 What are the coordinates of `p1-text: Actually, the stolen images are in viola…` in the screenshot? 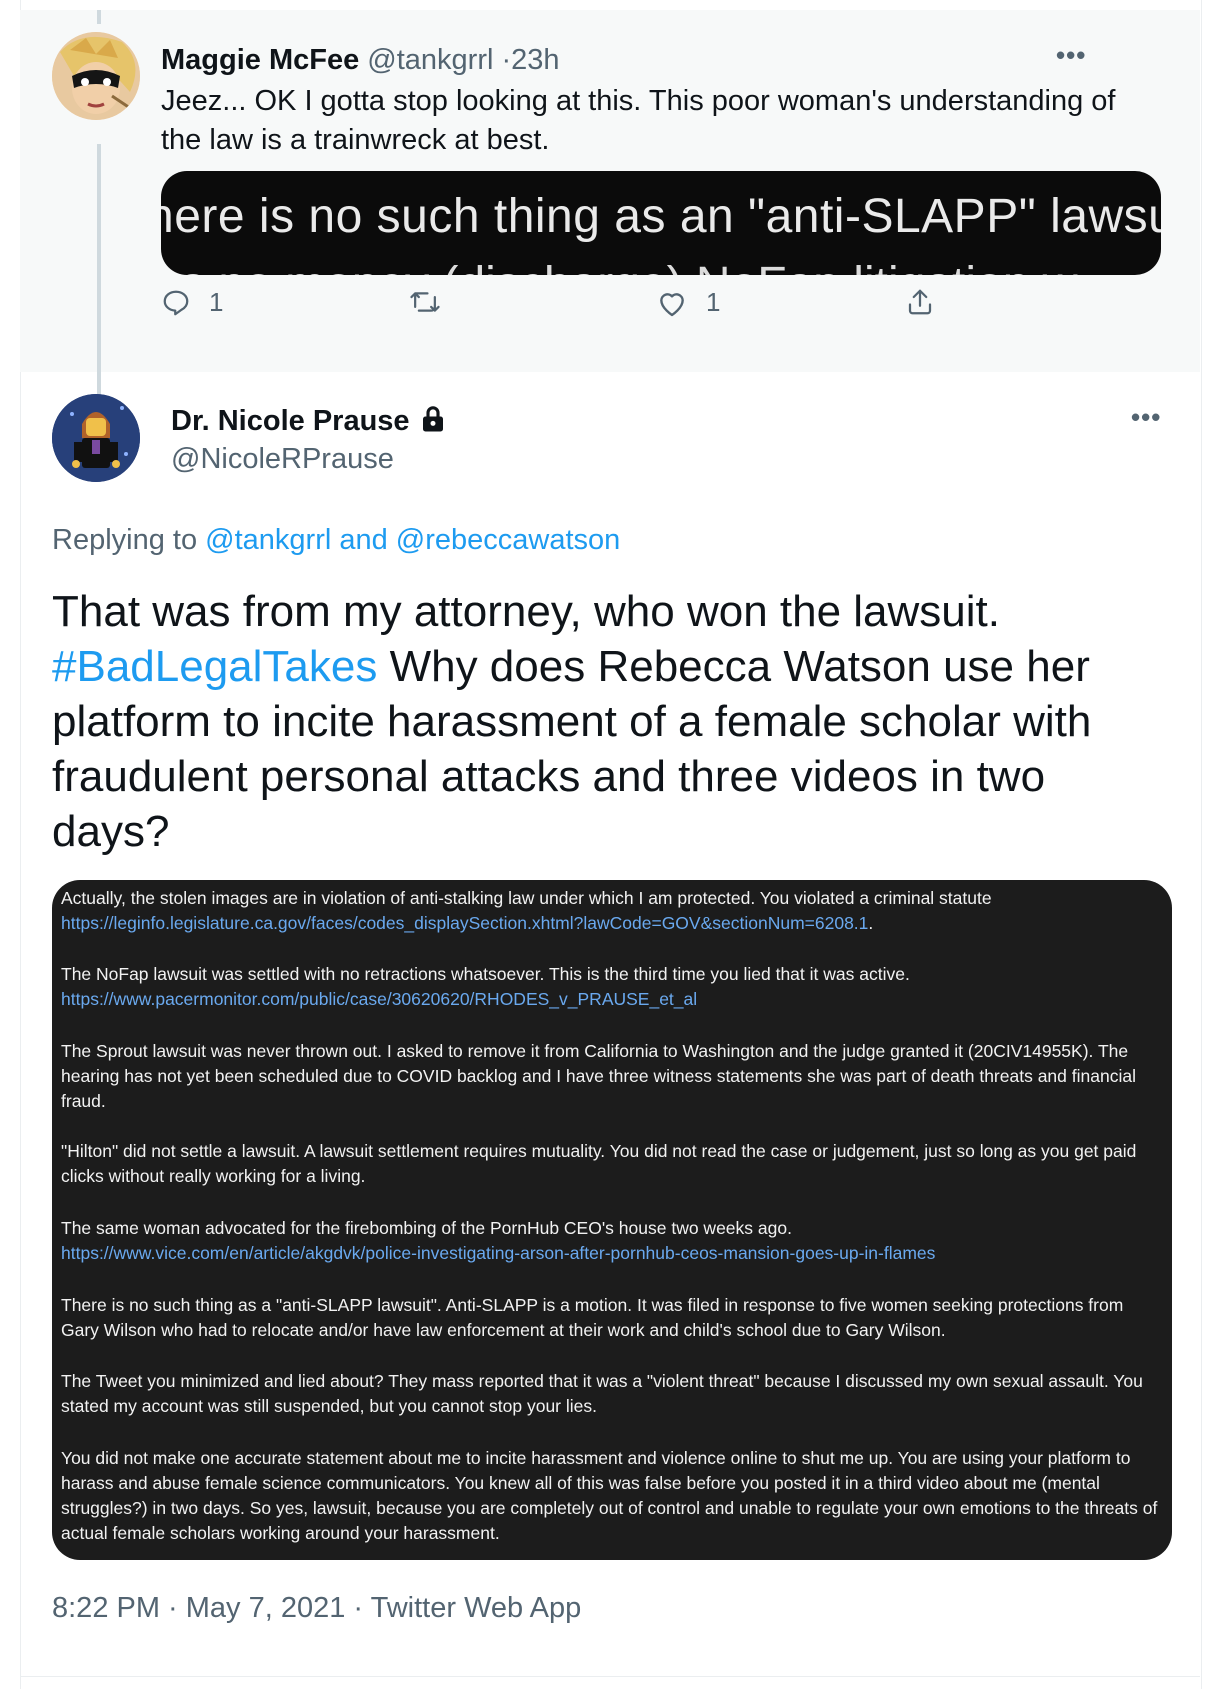 It's located at (526, 898).